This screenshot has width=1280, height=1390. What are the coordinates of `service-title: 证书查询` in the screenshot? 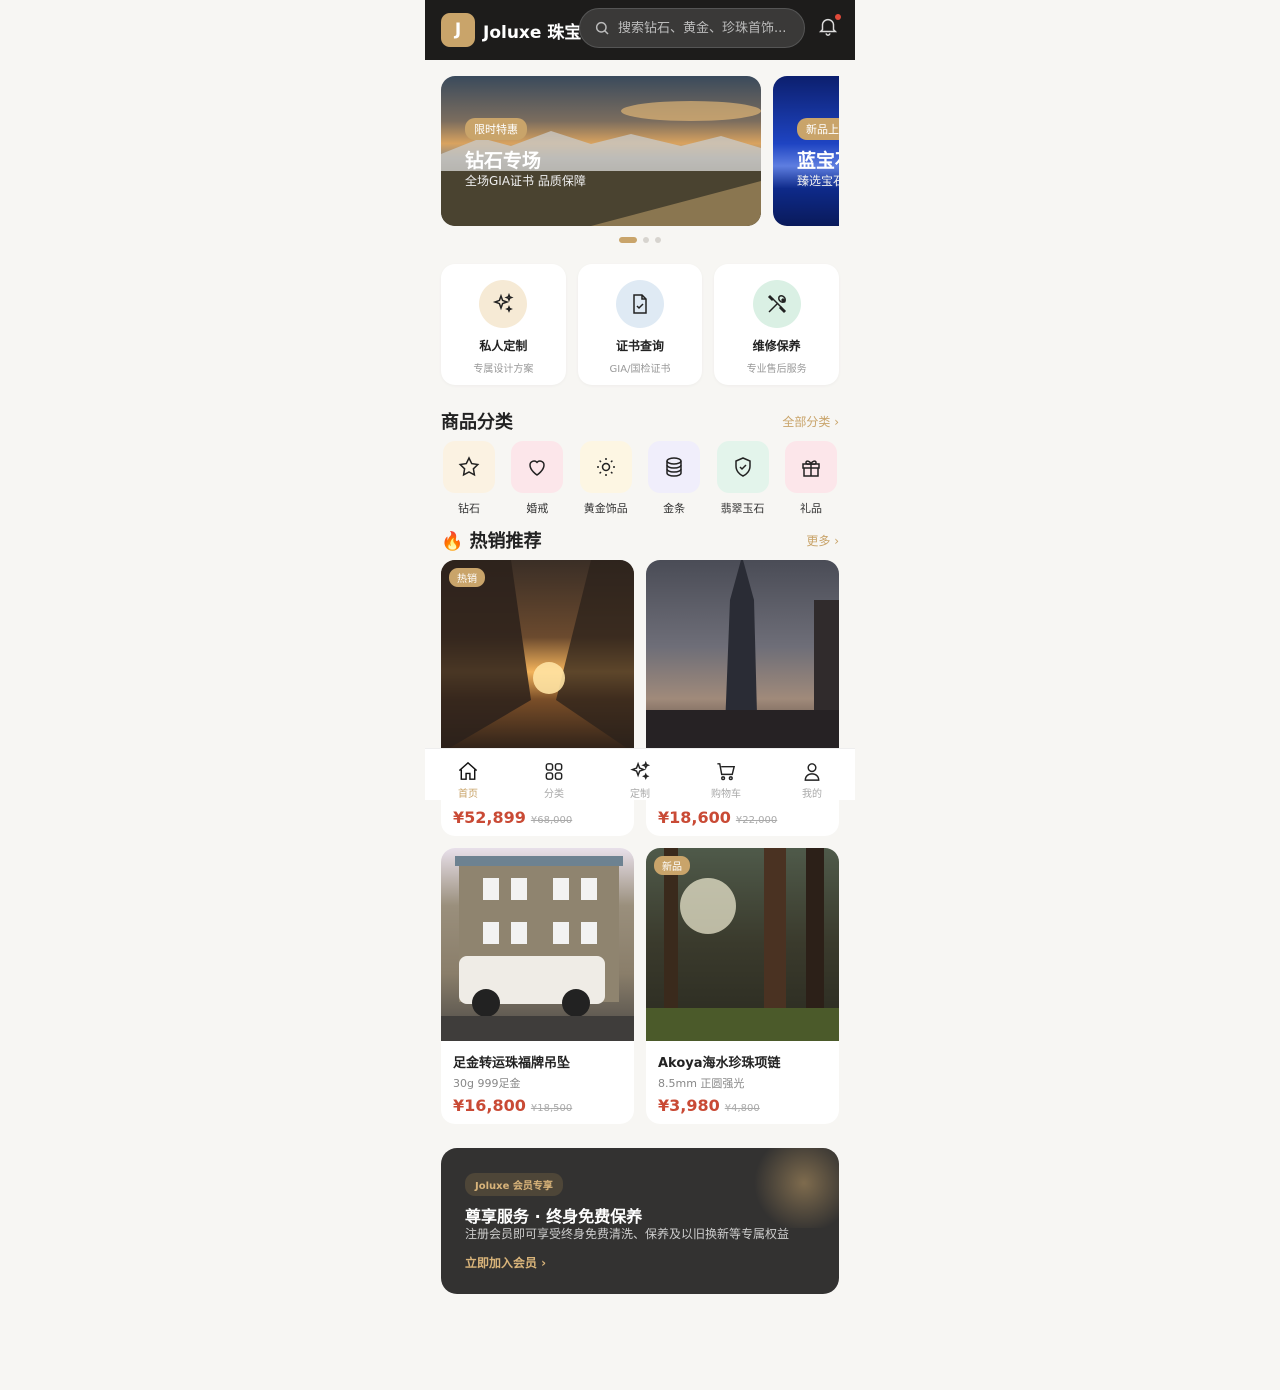 It's located at (640, 346).